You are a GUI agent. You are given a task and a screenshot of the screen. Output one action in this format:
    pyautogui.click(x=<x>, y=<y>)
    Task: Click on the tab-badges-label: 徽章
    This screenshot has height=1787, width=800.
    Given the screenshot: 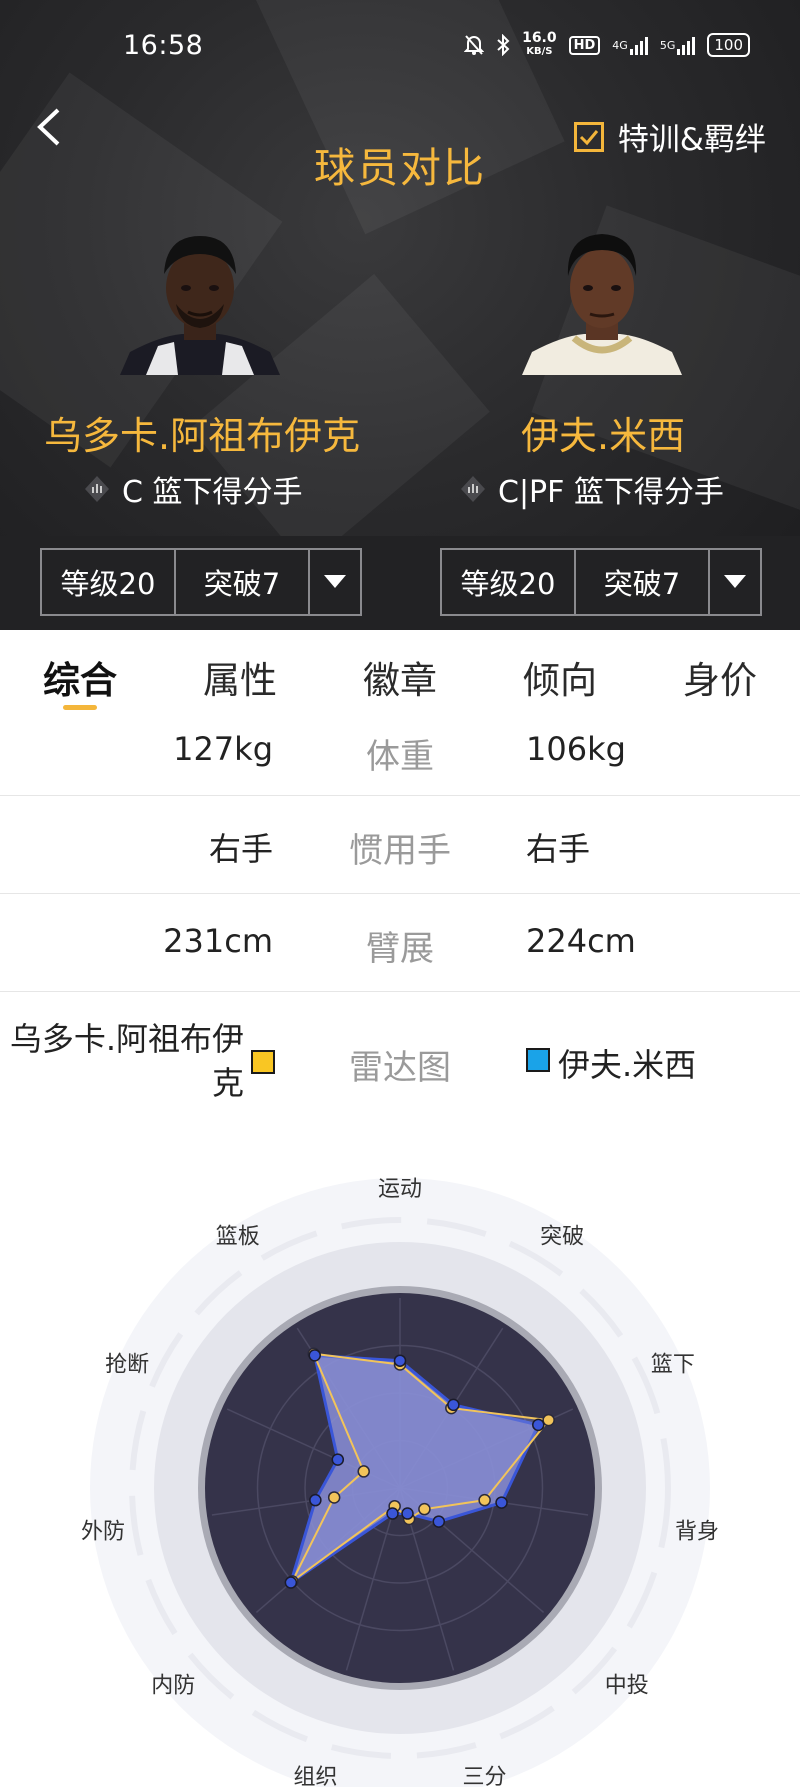 What is the action you would take?
    pyautogui.click(x=400, y=680)
    